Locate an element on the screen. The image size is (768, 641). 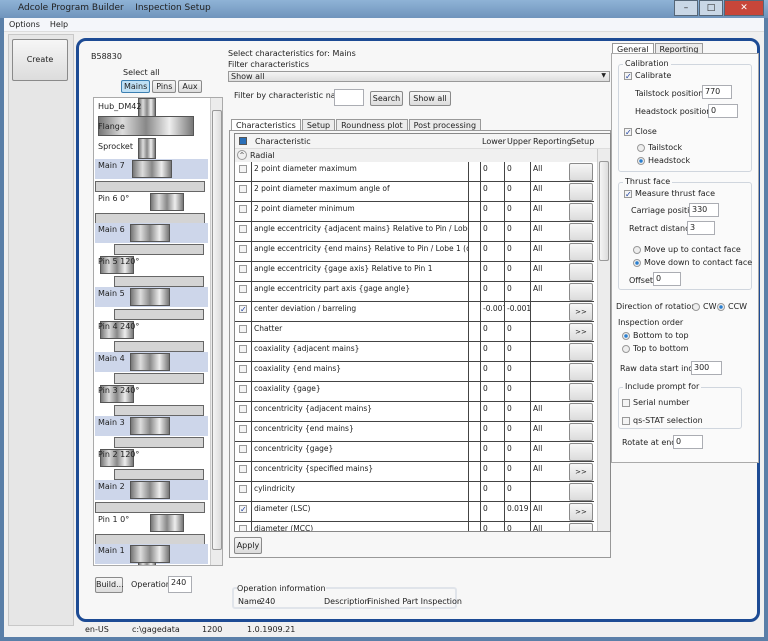
pins-button: Pins is located at coordinates (164, 86).